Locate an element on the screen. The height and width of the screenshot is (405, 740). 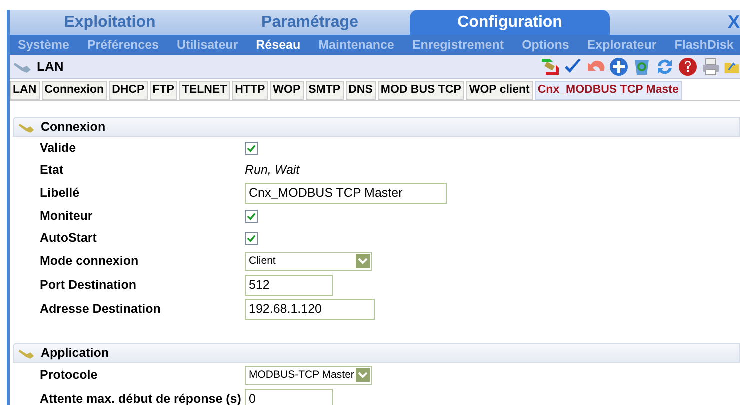
section-title: Connexion is located at coordinates (73, 127).